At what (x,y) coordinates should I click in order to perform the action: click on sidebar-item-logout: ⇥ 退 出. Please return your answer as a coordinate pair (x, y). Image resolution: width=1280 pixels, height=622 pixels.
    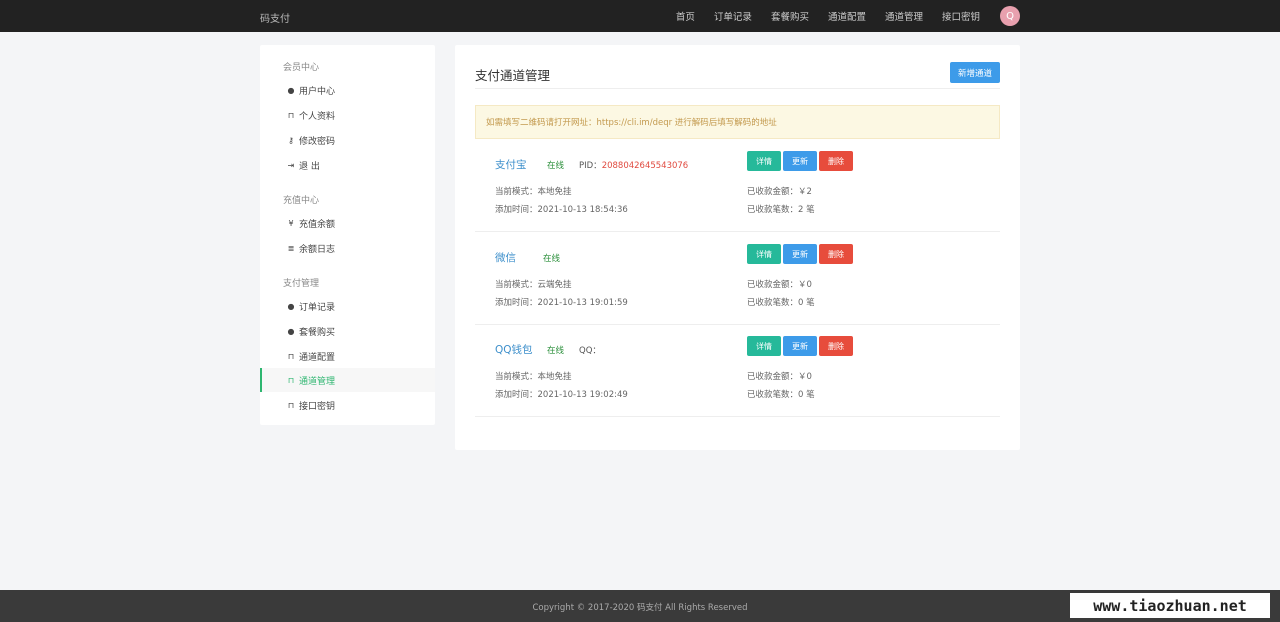
    Looking at the image, I should click on (347, 165).